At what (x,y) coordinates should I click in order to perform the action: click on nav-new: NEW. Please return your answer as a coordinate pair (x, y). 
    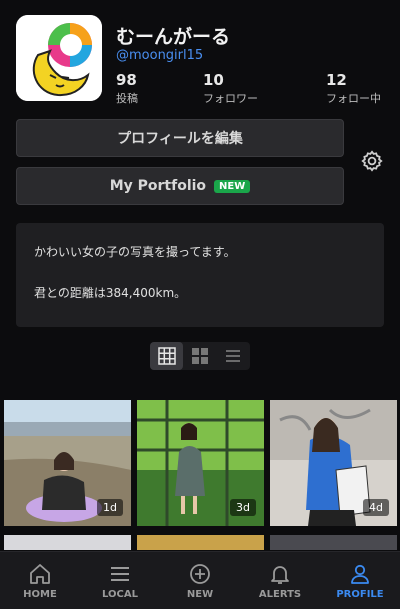
    Looking at the image, I should click on (200, 580).